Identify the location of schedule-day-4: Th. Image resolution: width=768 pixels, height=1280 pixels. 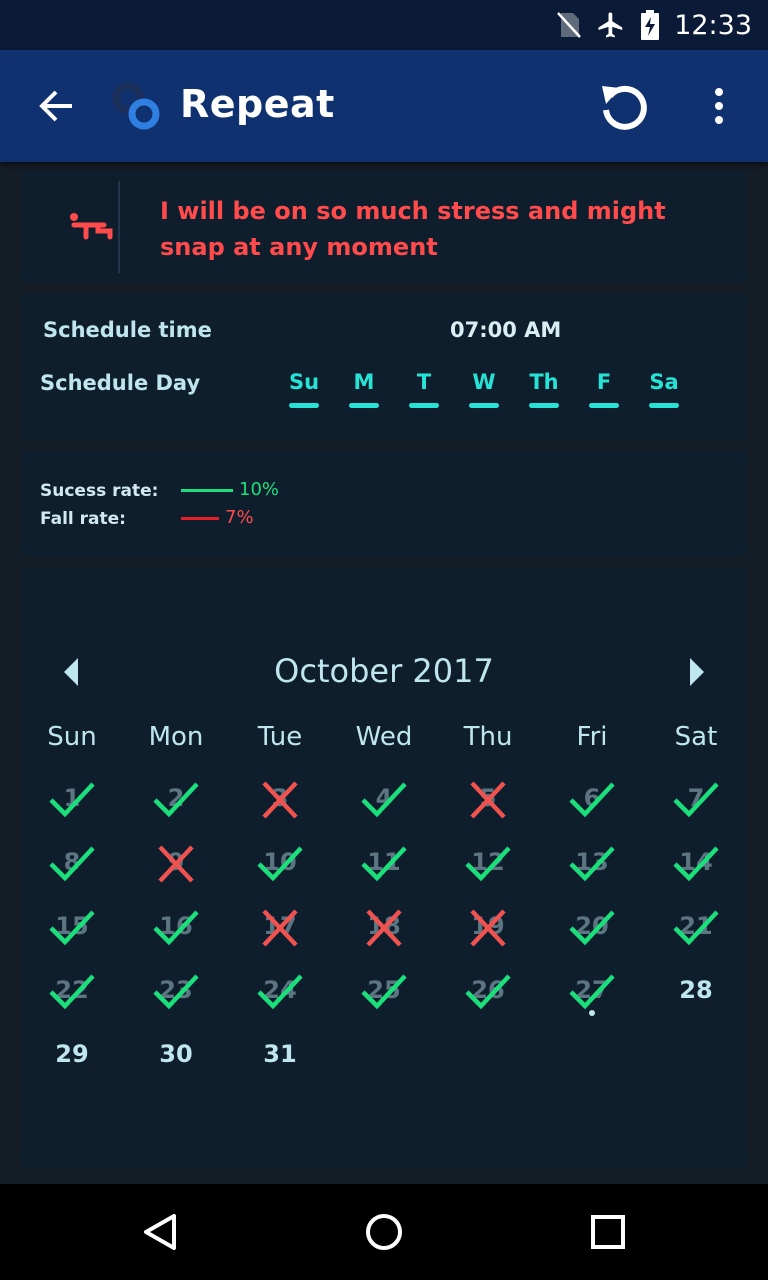
(544, 382).